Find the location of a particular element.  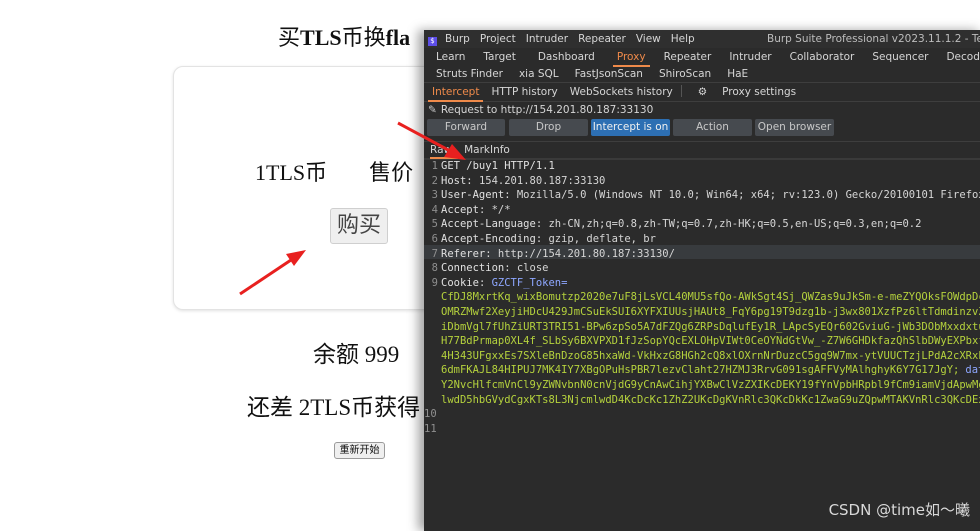

tab-websockets-history: WebSockets history is located at coordinates (621, 92).